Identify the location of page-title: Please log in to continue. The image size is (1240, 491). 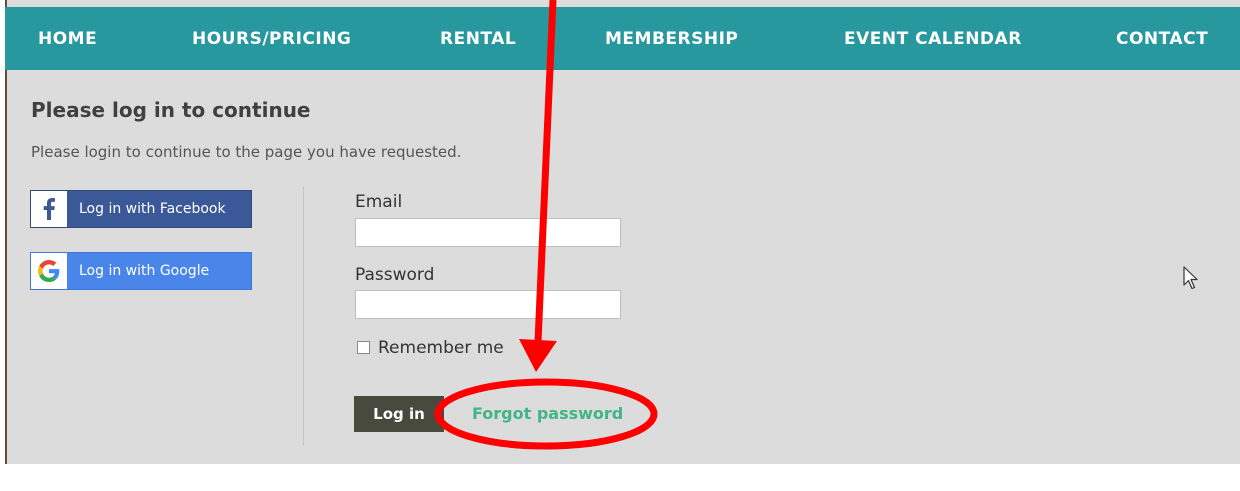
(171, 110).